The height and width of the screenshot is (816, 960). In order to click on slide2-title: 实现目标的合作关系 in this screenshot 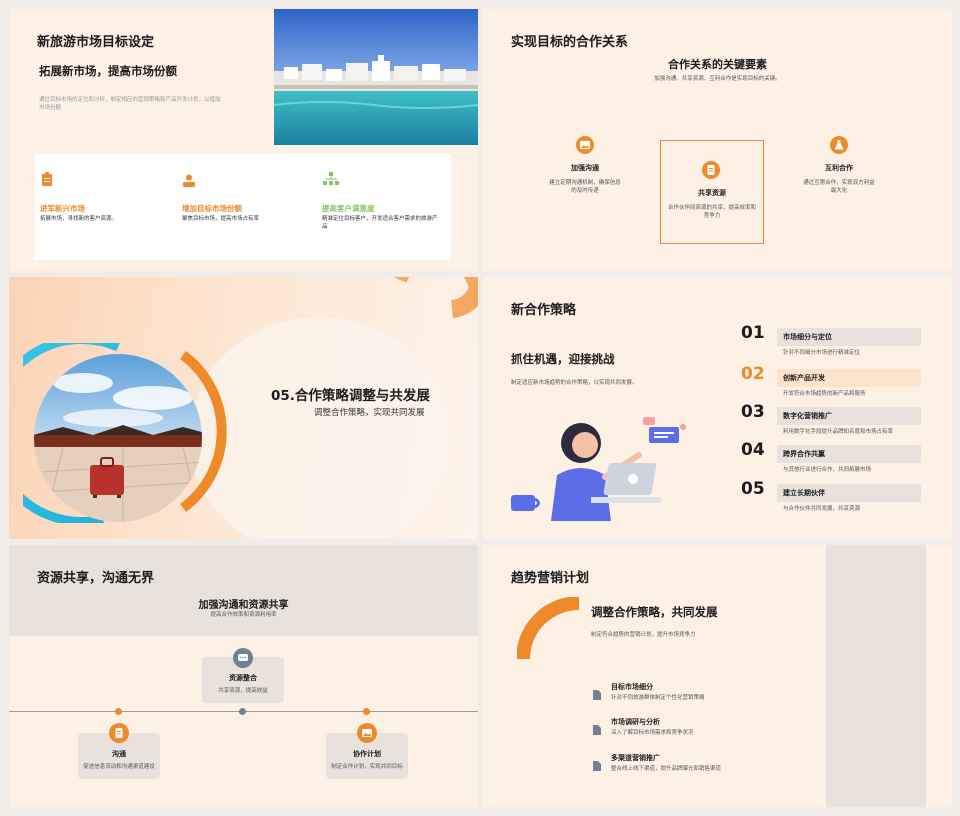, I will do `click(570, 42)`.